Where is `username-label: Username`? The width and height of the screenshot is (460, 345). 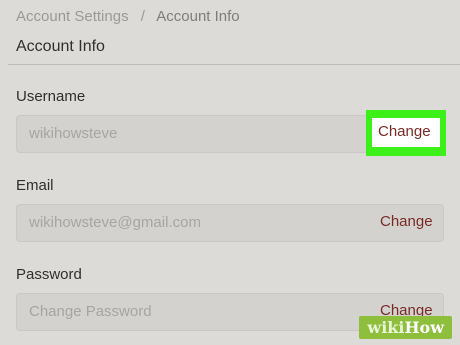 username-label: Username is located at coordinates (51, 96).